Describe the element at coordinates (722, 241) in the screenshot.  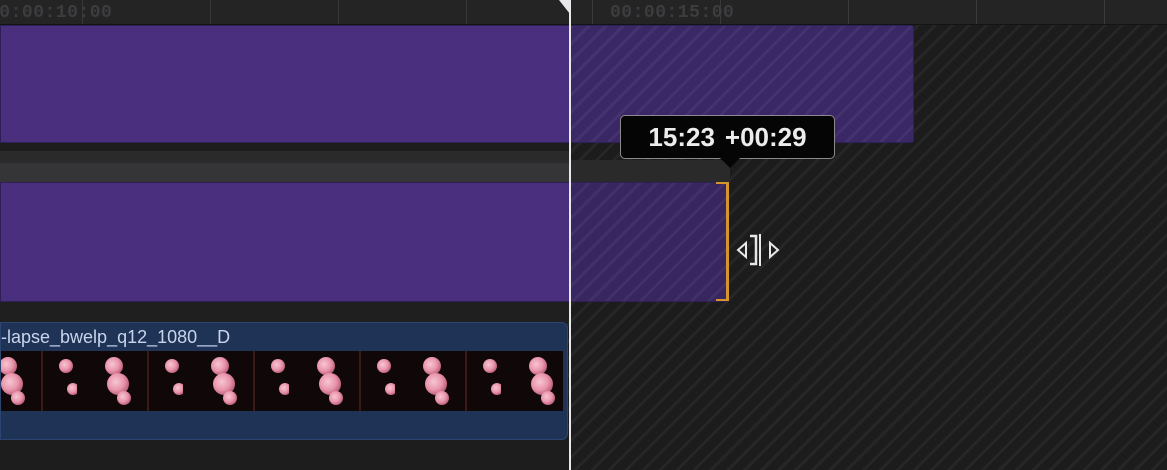
I see `trim-end-handle` at that location.